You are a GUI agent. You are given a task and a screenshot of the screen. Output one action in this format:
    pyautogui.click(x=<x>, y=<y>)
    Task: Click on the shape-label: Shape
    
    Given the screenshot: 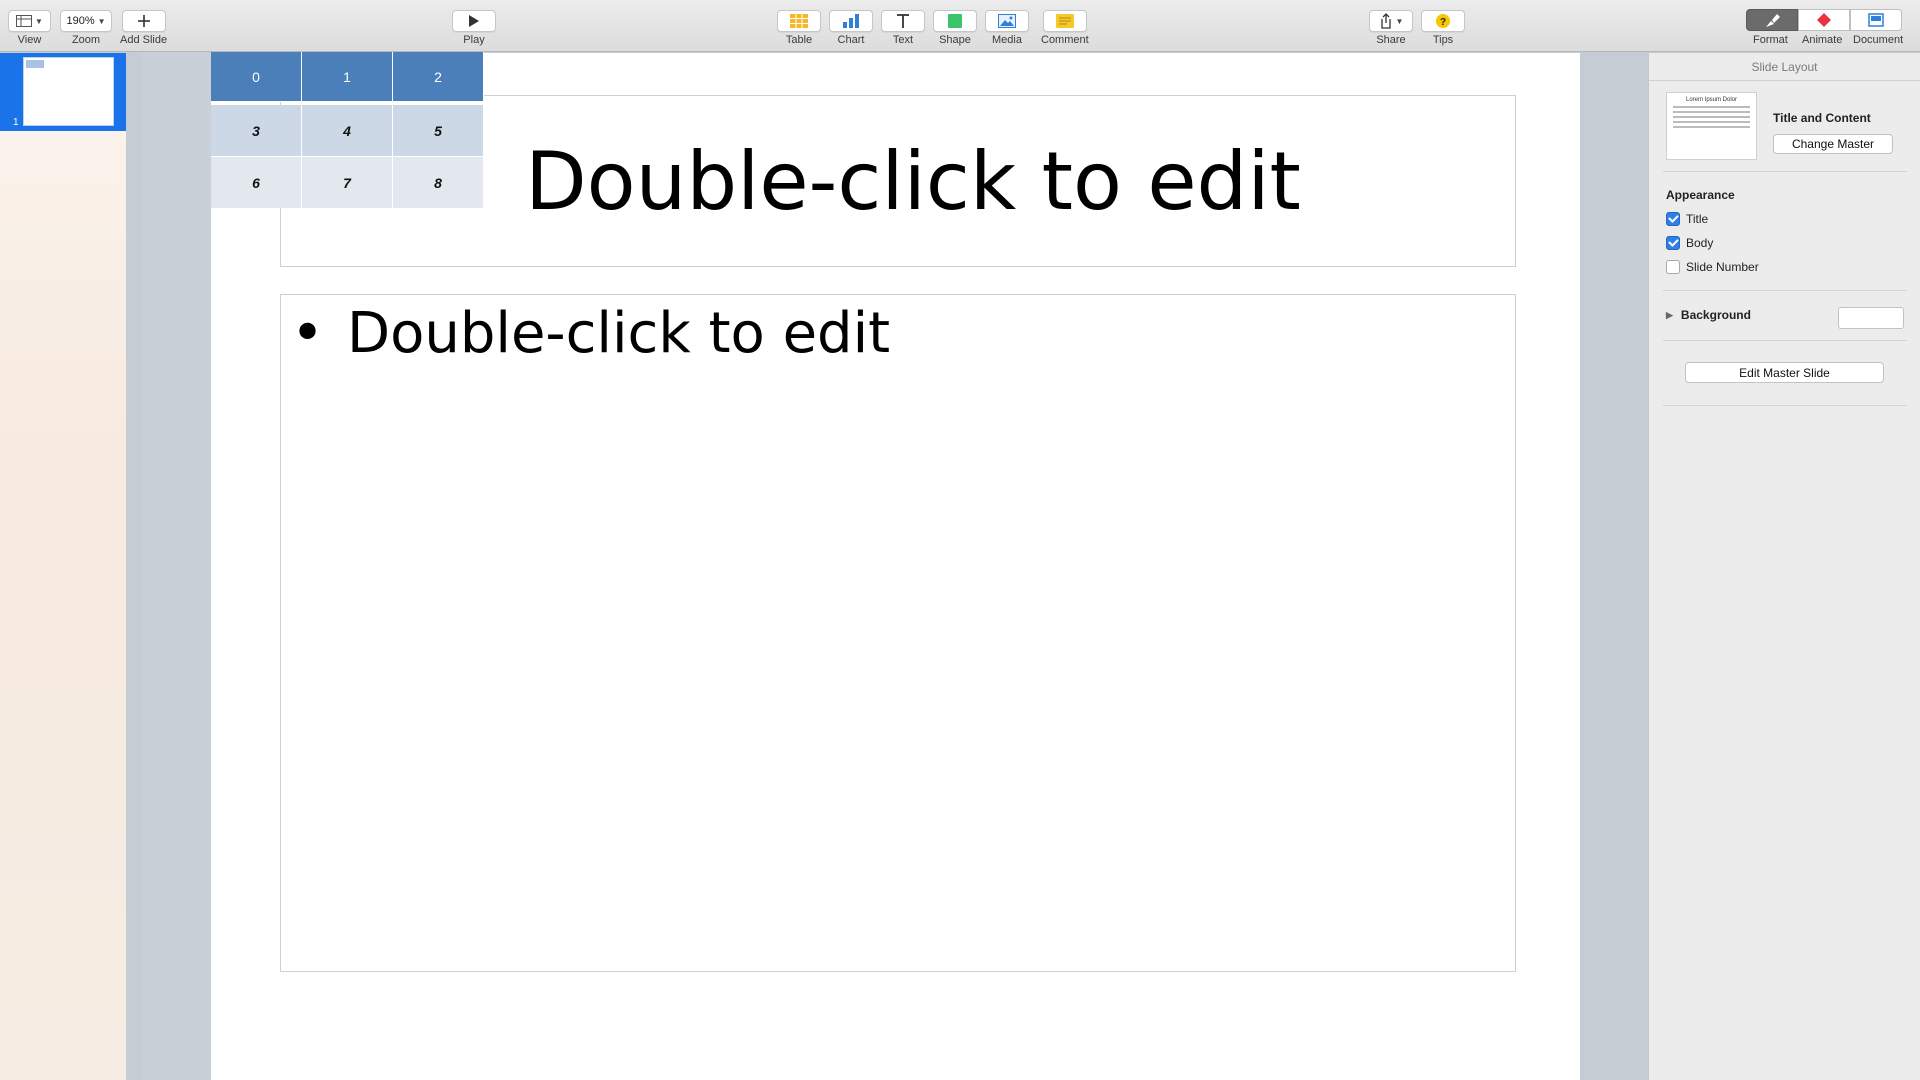 What is the action you would take?
    pyautogui.click(x=955, y=40)
    